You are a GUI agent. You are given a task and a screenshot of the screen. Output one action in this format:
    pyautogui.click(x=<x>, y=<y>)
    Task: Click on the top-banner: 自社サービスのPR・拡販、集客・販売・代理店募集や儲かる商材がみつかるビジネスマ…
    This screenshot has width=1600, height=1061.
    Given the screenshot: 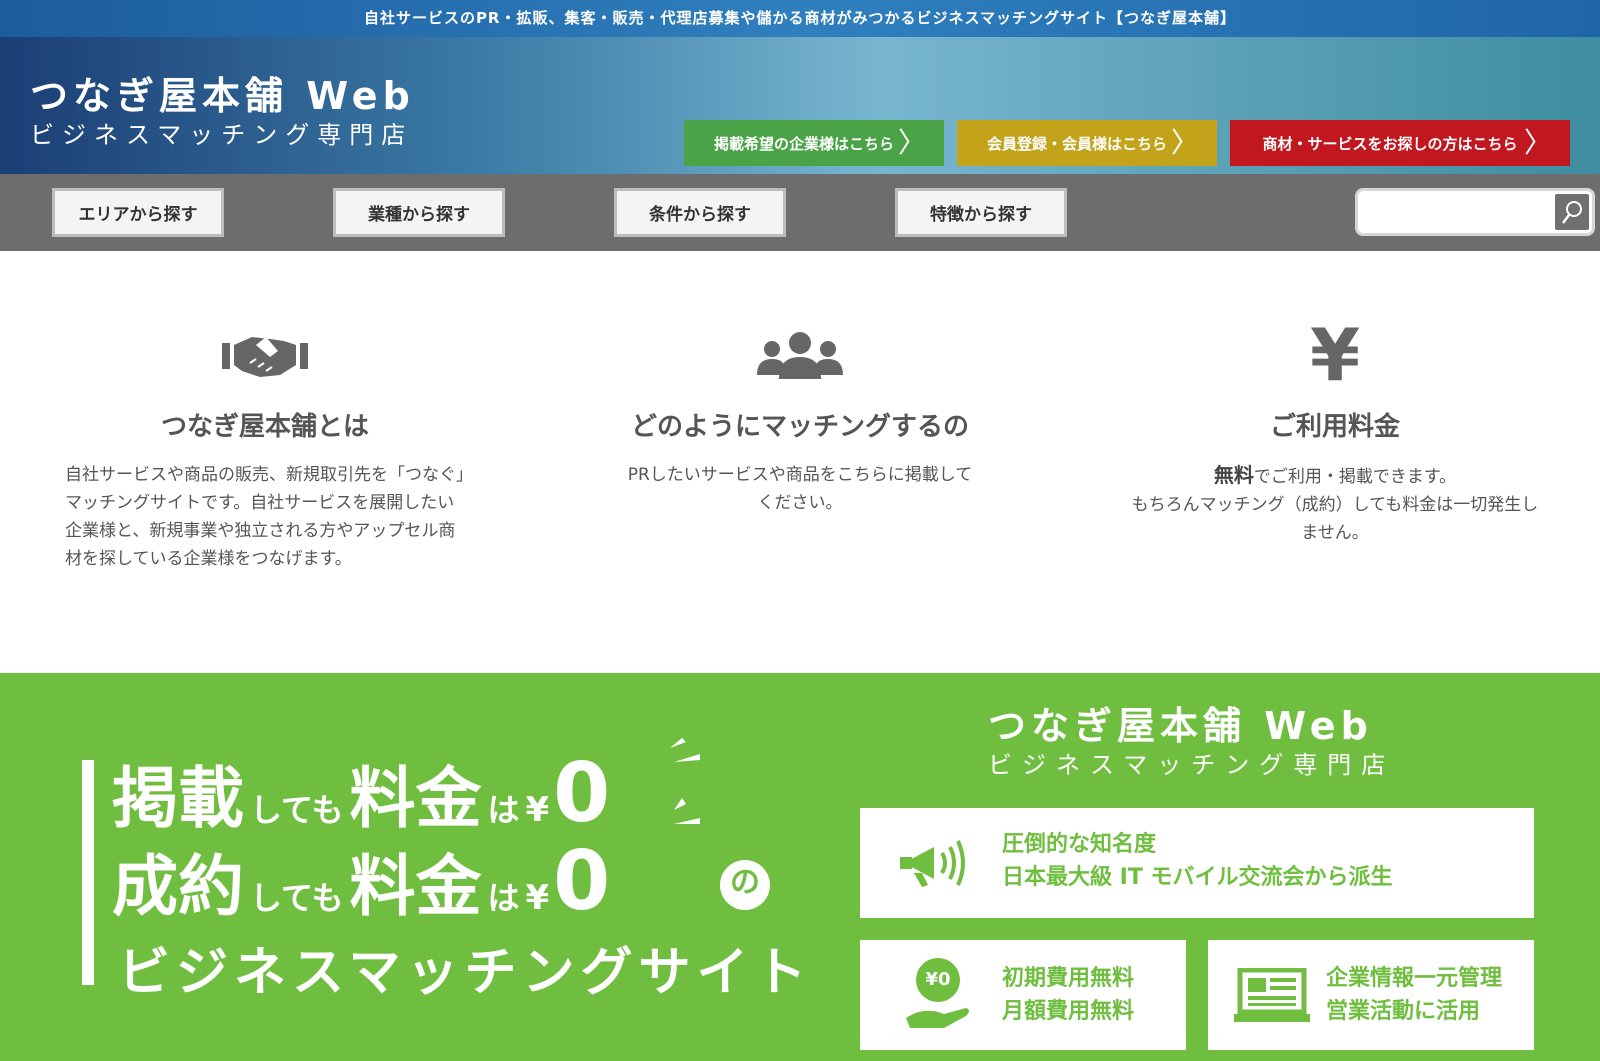 What is the action you would take?
    pyautogui.click(x=800, y=18)
    